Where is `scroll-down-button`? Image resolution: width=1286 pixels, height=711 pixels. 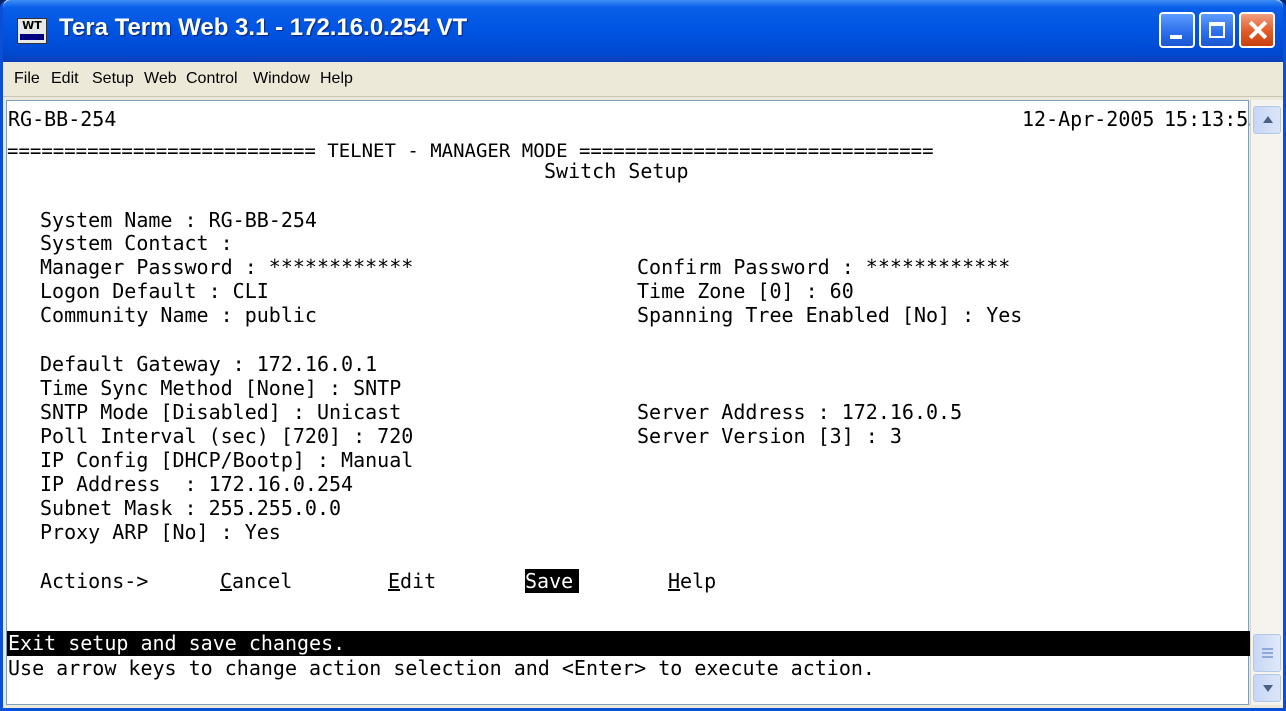 scroll-down-button is located at coordinates (1267, 688).